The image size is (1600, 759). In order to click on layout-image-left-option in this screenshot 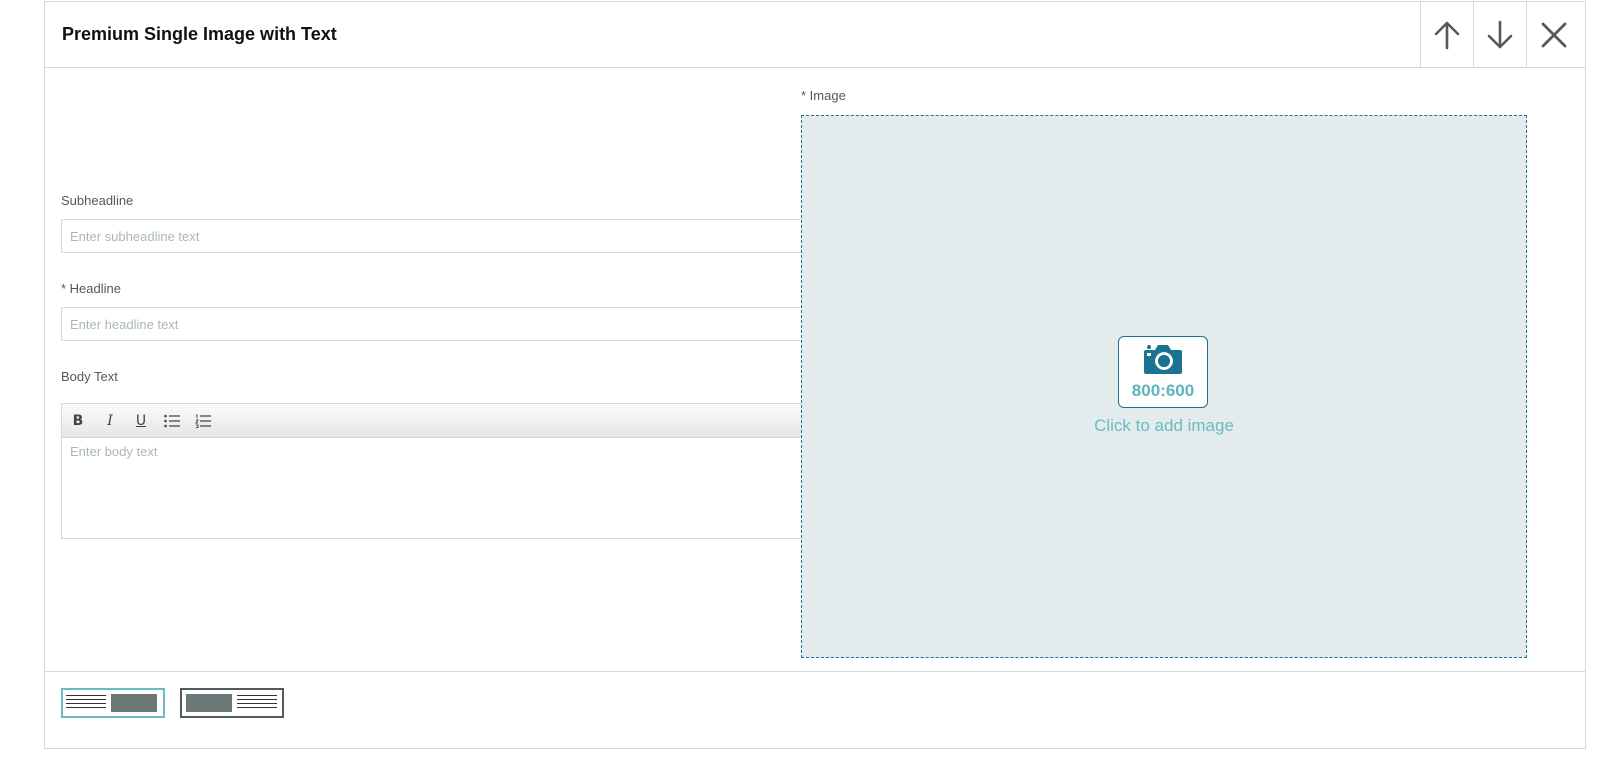, I will do `click(232, 703)`.